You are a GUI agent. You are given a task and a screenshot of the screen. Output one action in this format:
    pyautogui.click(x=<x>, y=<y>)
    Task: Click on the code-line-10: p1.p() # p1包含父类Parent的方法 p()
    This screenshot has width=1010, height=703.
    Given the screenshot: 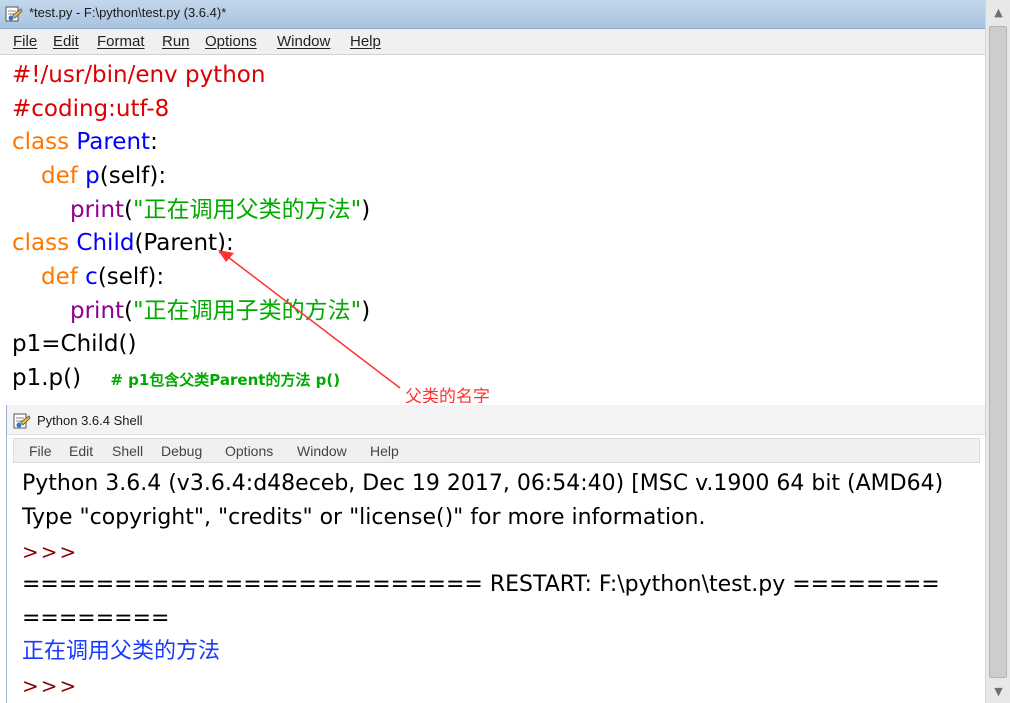 What is the action you would take?
    pyautogui.click(x=176, y=378)
    